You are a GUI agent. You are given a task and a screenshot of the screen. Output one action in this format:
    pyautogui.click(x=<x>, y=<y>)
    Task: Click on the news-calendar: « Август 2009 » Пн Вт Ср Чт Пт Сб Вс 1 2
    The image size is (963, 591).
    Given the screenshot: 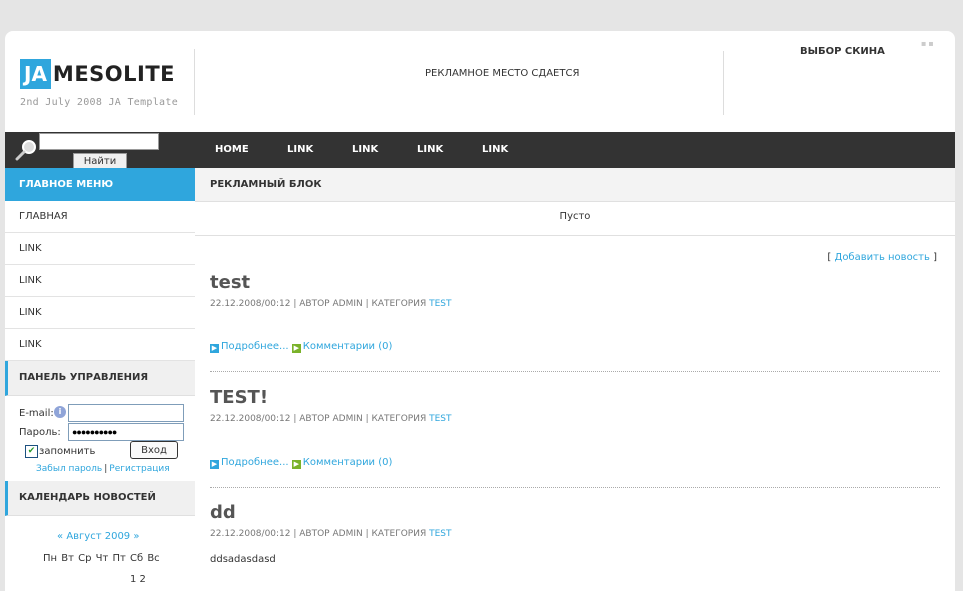 What is the action you would take?
    pyautogui.click(x=100, y=553)
    